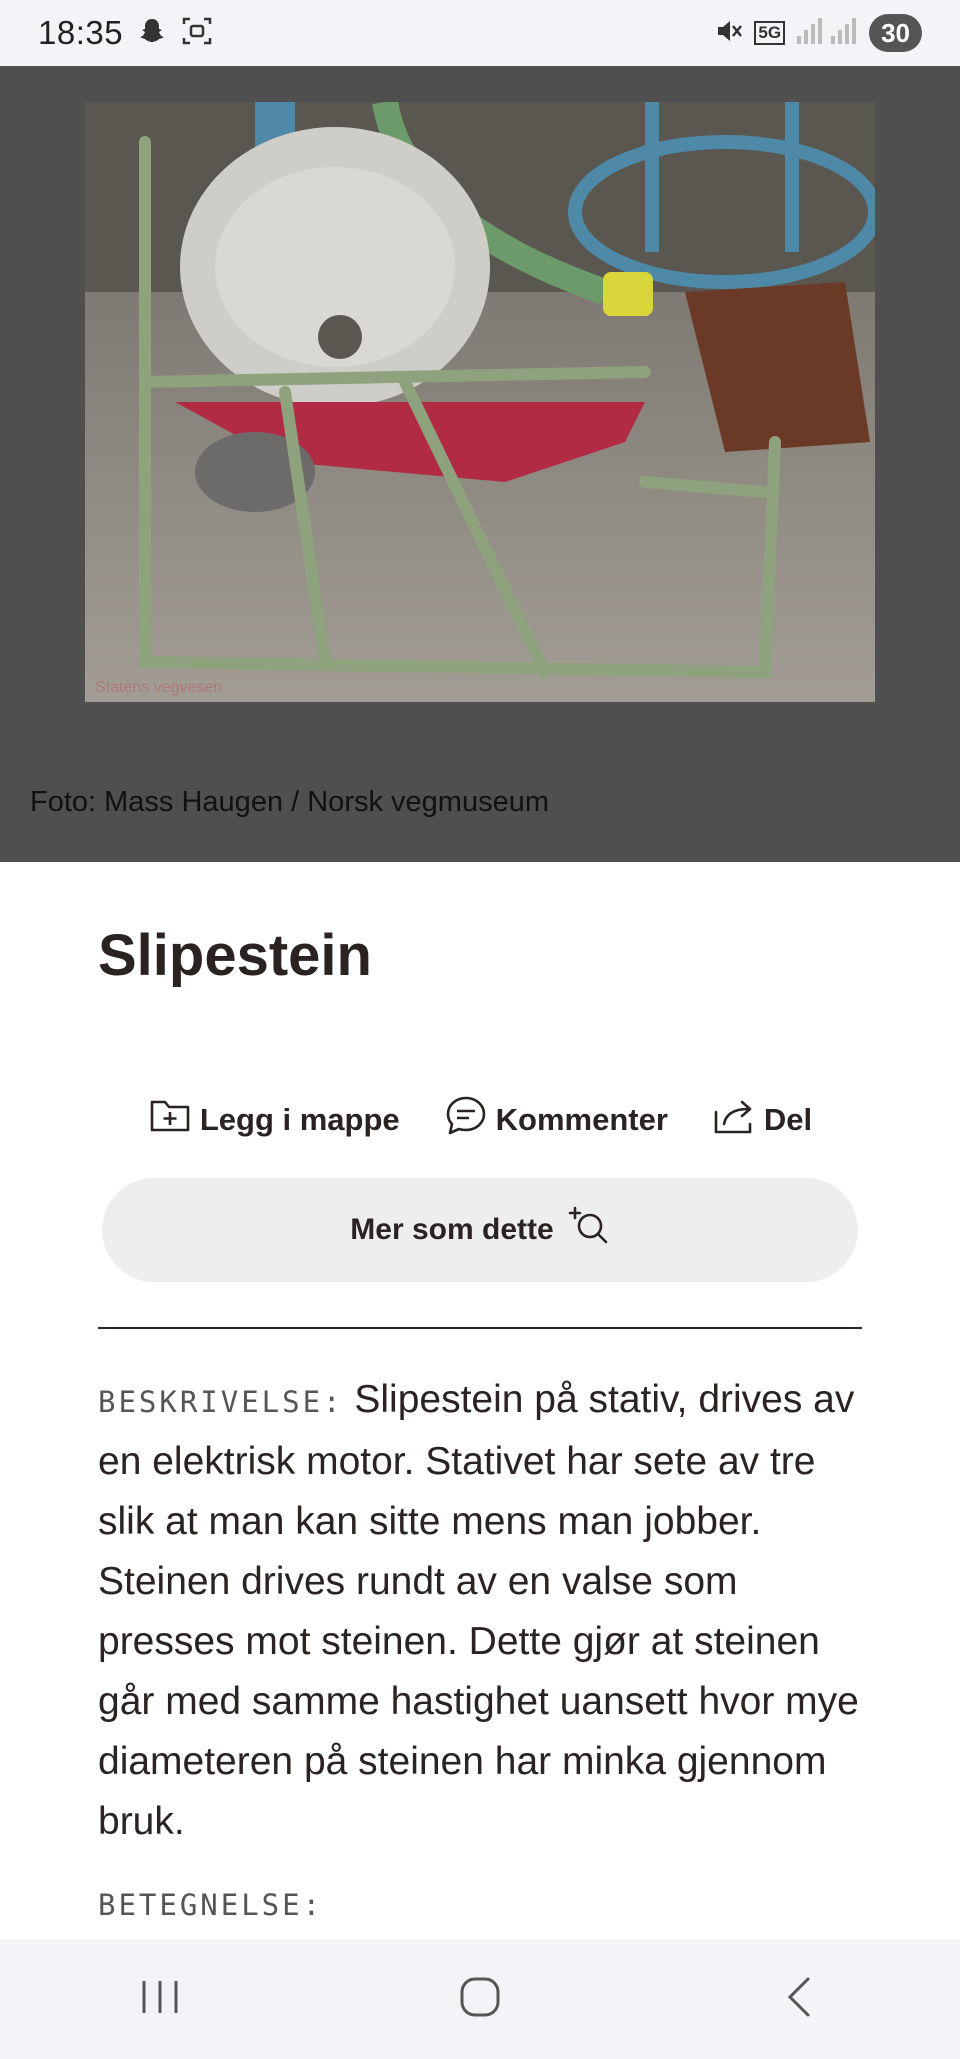 The image size is (960, 2059). I want to click on add-to-folder-label: Legg i mappe, so click(299, 1119).